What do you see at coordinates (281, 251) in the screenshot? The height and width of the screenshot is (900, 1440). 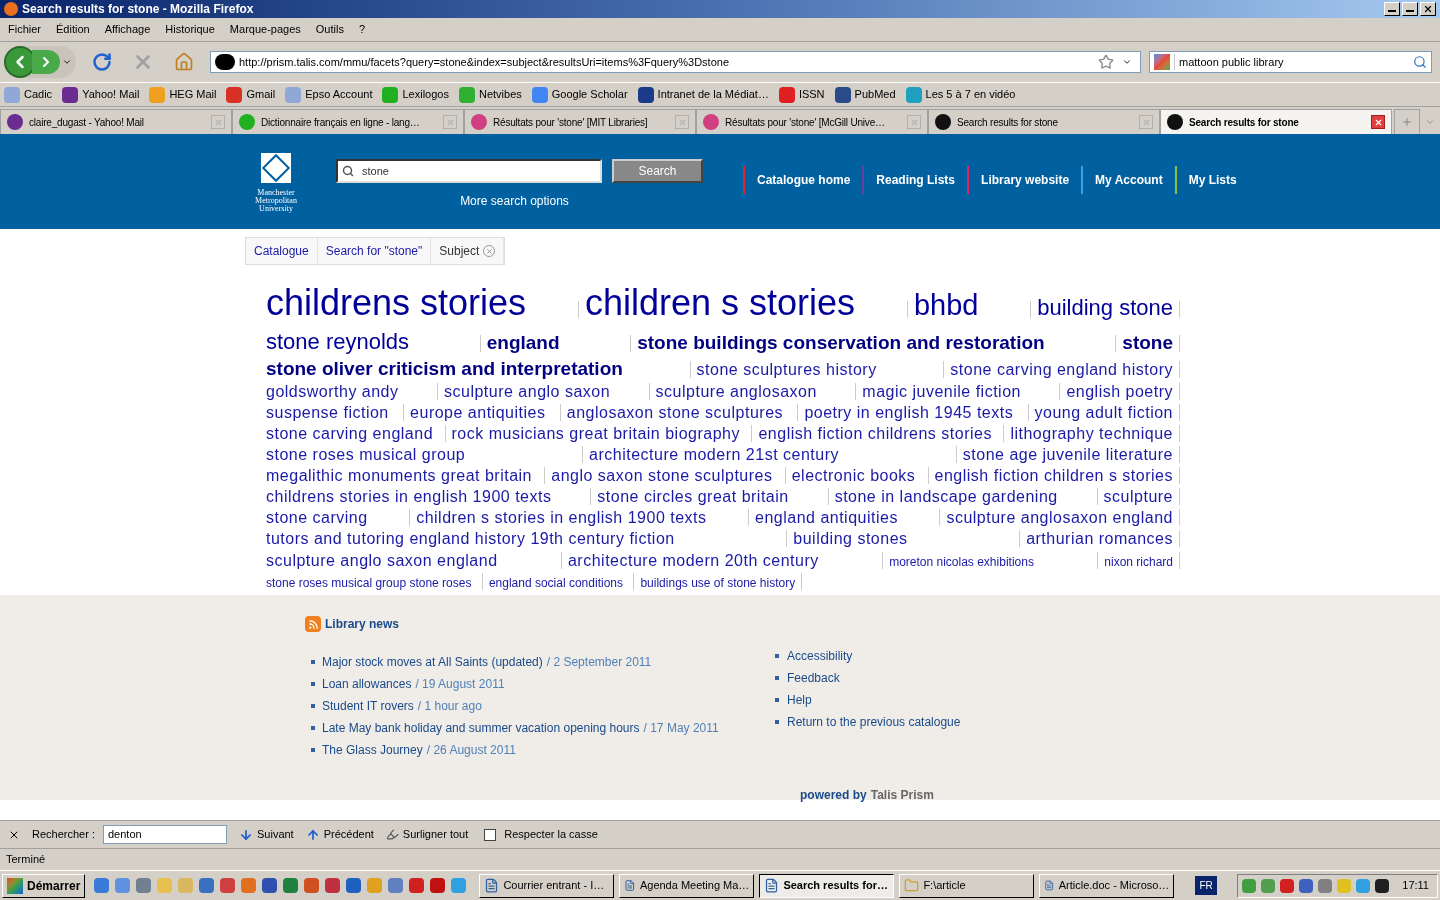 I see `breadcrumb-link: Catalogue` at bounding box center [281, 251].